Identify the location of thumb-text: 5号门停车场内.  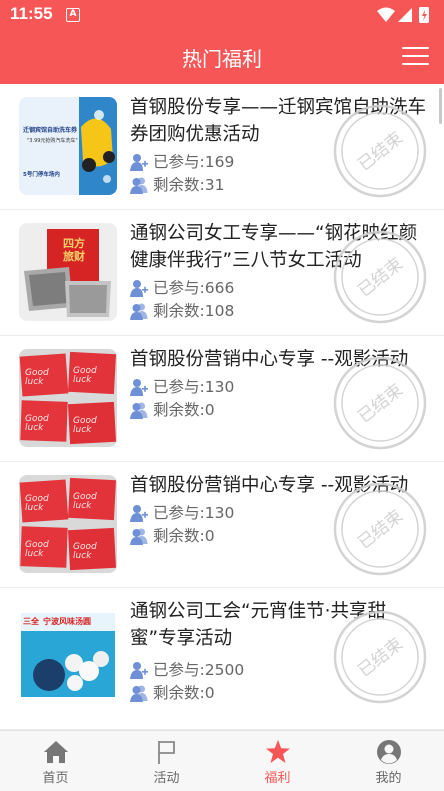
(41, 175).